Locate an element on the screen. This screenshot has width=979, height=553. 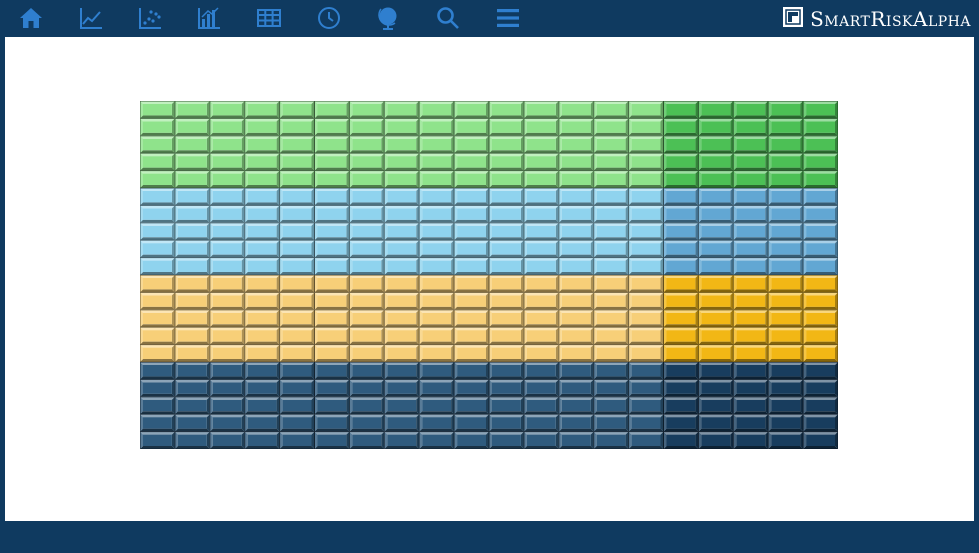
menu-icon is located at coordinates (508, 18).